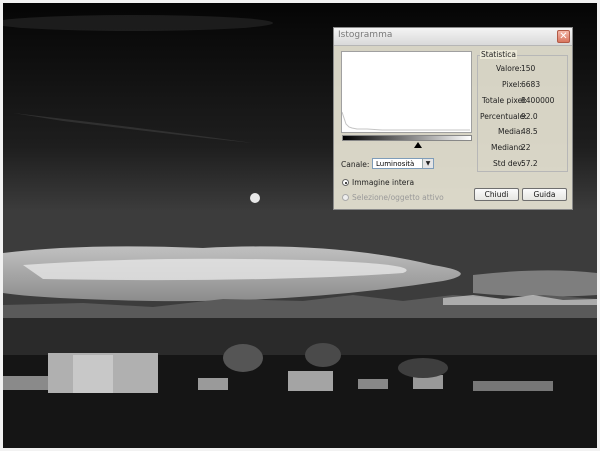  I want to click on channel-label: Canale:, so click(355, 164).